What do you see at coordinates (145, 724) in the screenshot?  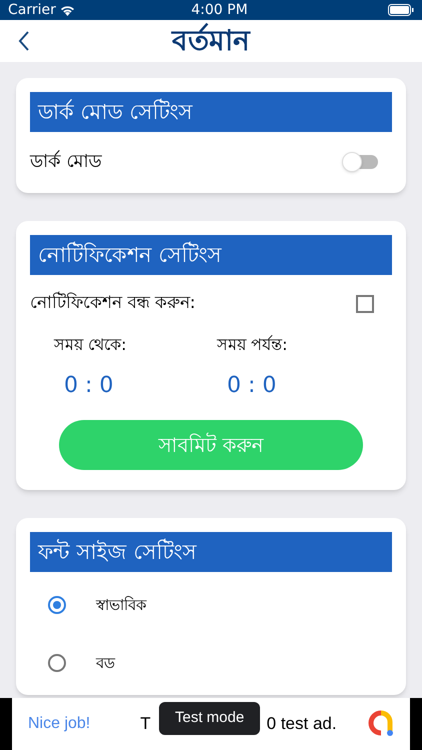 I see `ad-text: T` at bounding box center [145, 724].